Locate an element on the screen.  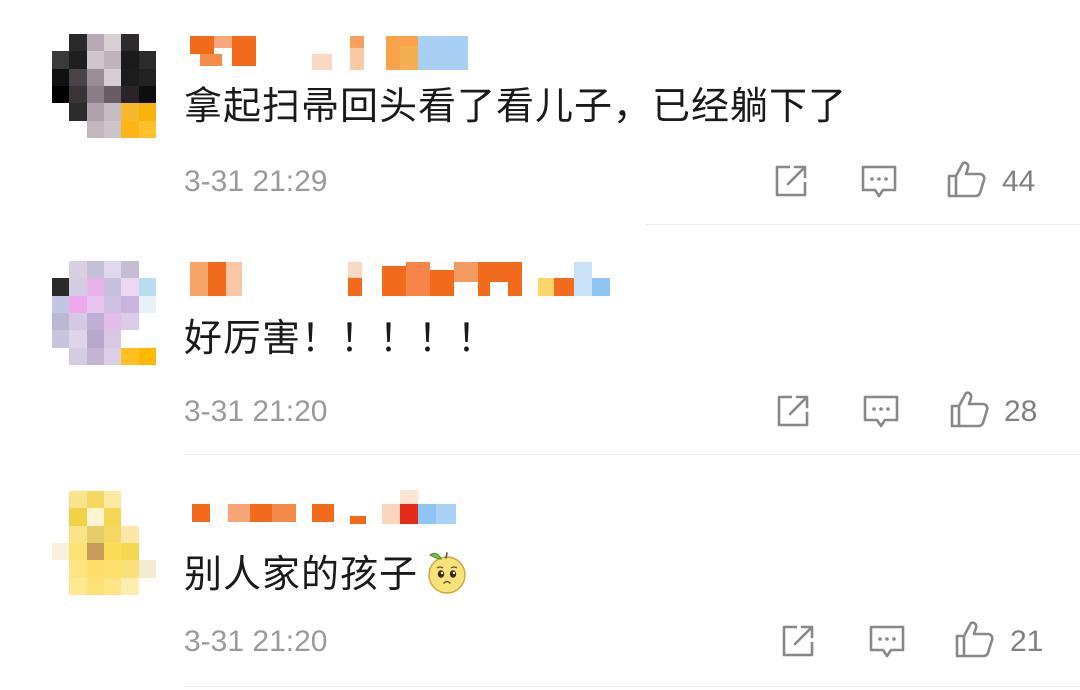
like-count: 21 is located at coordinates (1027, 641).